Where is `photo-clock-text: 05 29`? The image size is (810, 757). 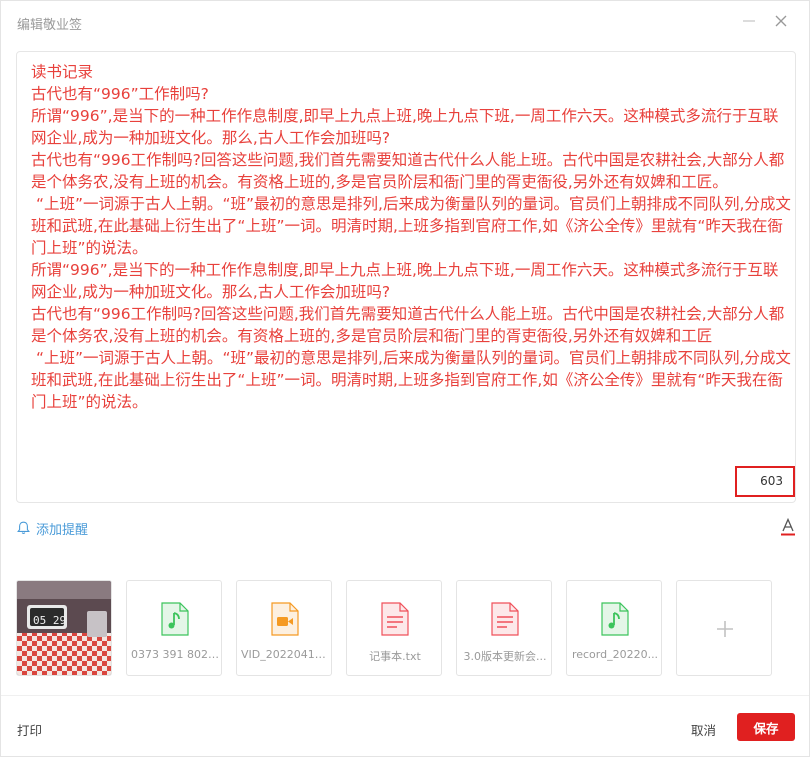
photo-clock-text: 05 29 is located at coordinates (50, 620).